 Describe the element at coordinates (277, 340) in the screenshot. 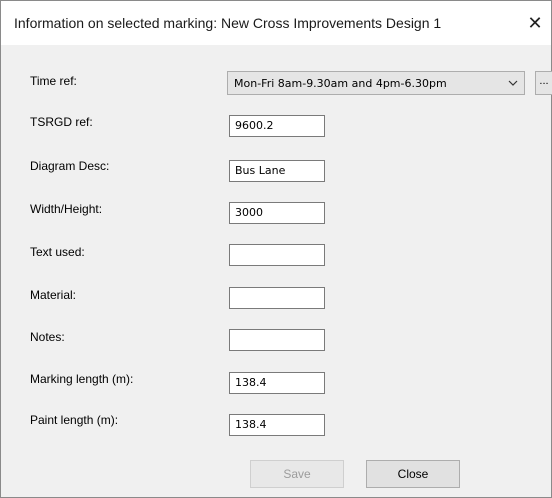

I see `notes-field` at that location.